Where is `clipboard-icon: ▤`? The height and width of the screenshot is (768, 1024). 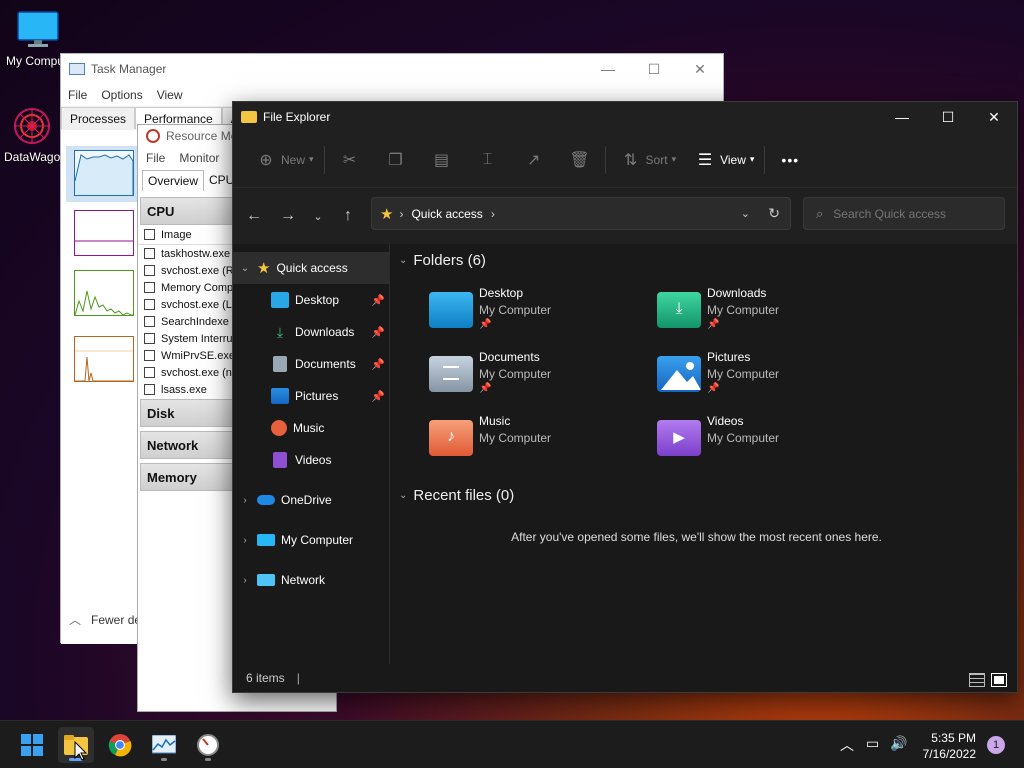
clipboard-icon: ▤ is located at coordinates (441, 160).